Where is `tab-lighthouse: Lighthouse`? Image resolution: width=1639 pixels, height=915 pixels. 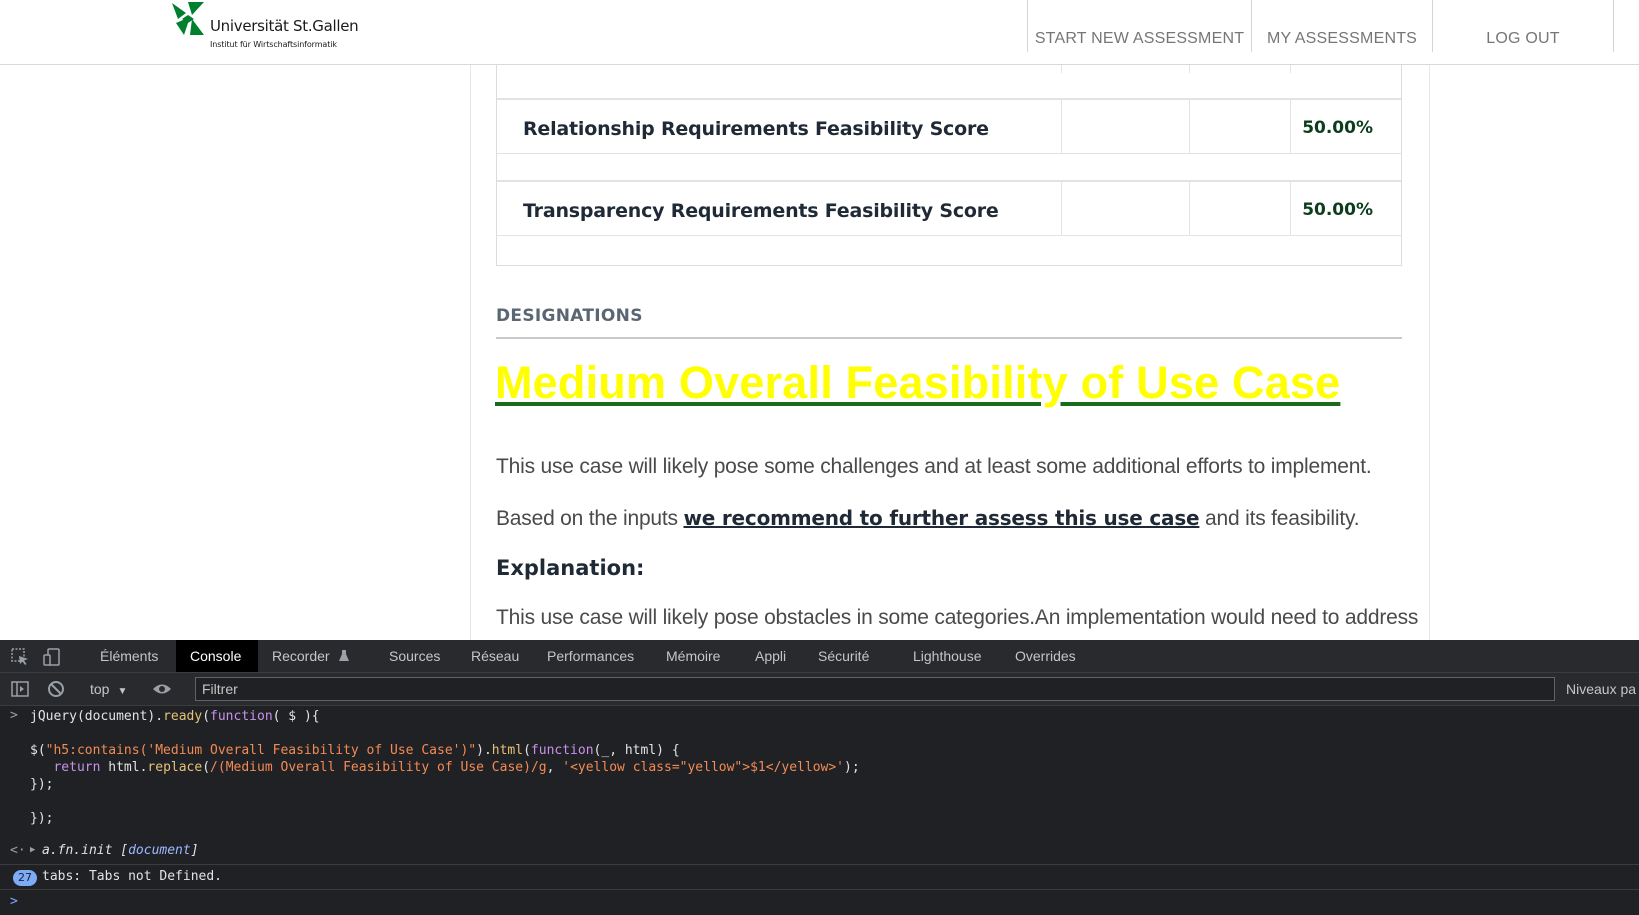
tab-lighthouse: Lighthouse is located at coordinates (947, 656).